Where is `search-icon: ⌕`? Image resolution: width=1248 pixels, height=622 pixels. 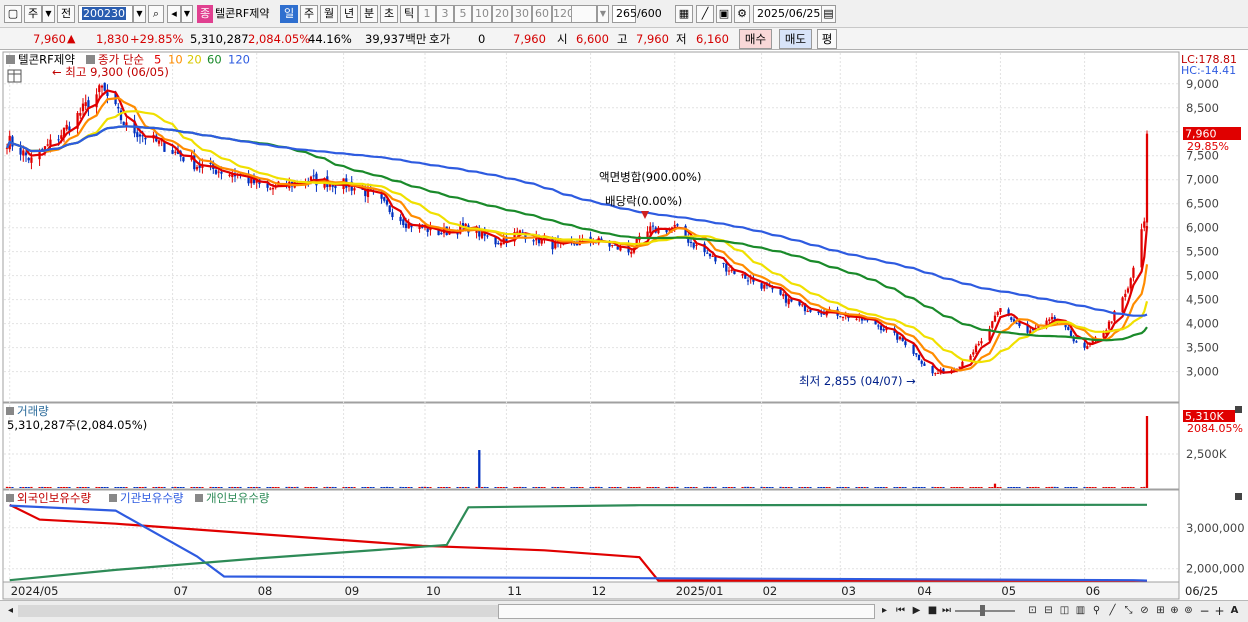
search-icon: ⌕ is located at coordinates (156, 14).